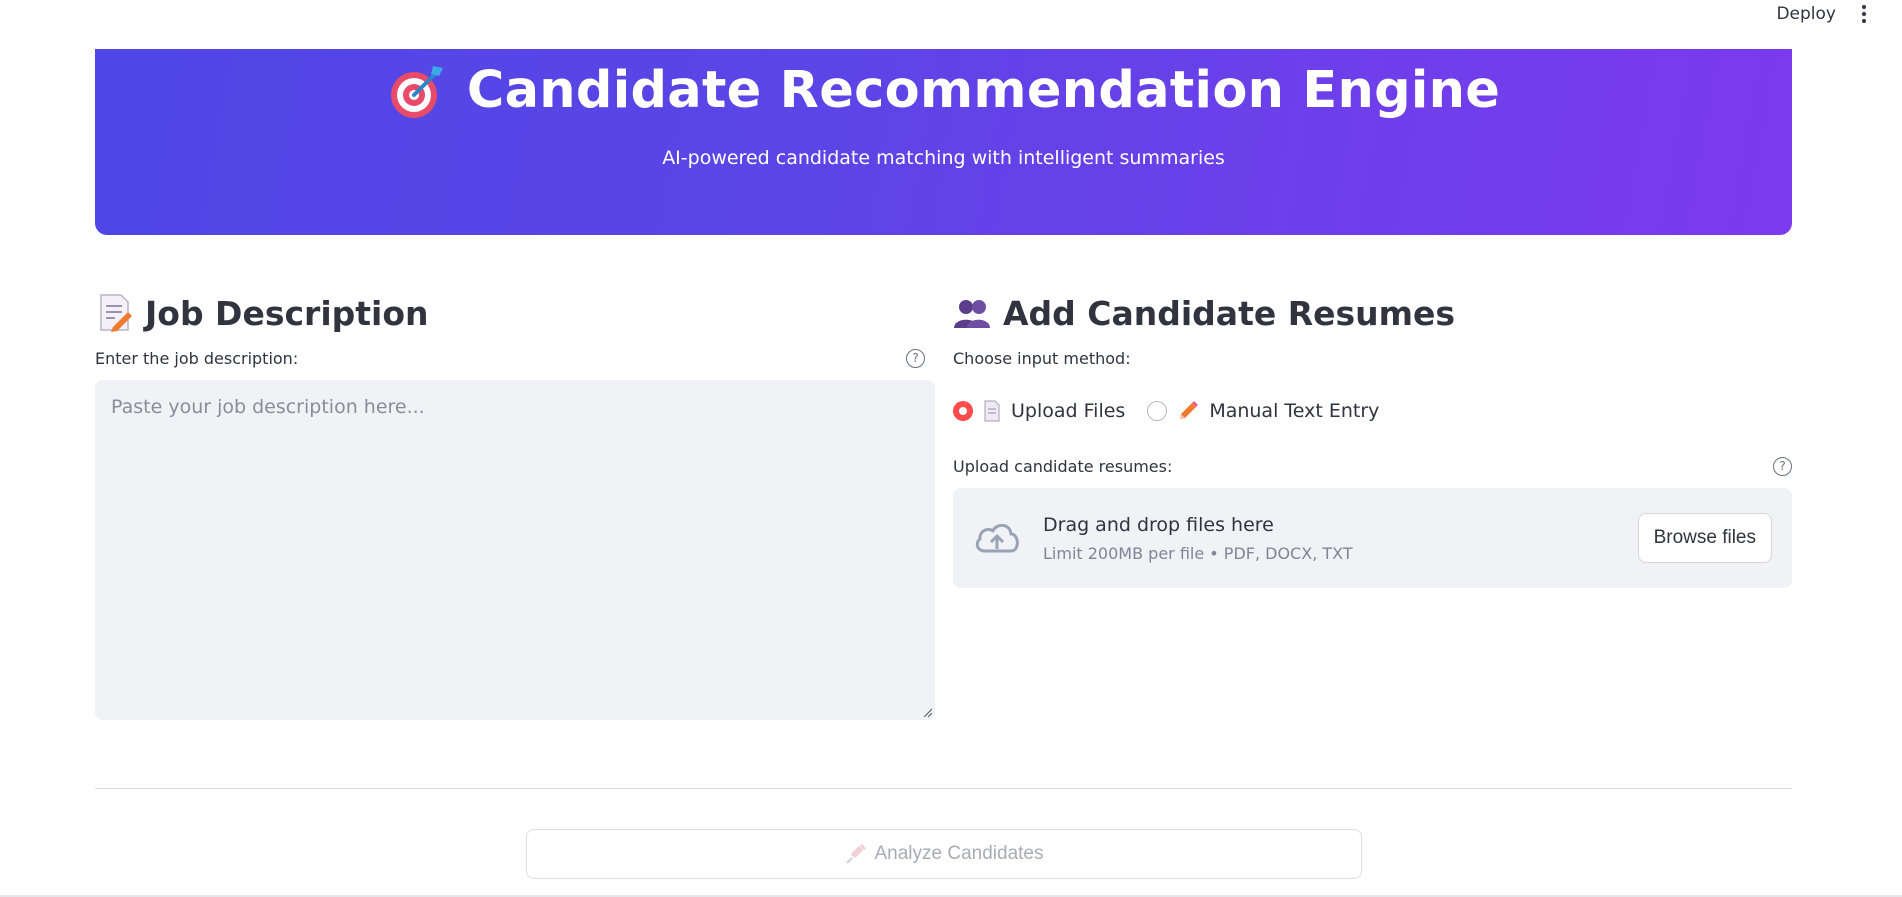 The image size is (1902, 897). What do you see at coordinates (197, 358) in the screenshot?
I see `job-description-label: Enter the job description:` at bounding box center [197, 358].